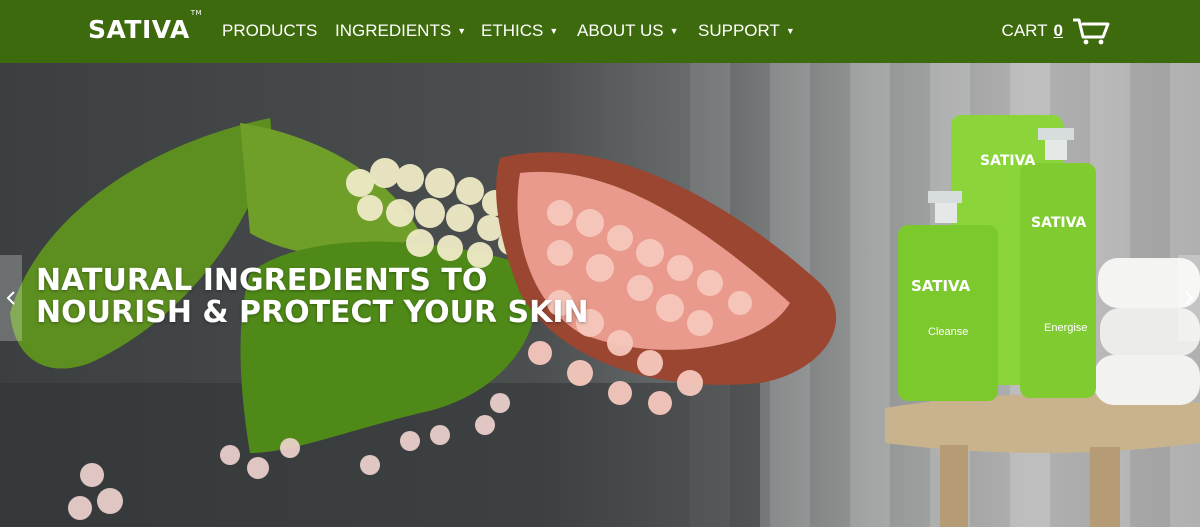  I want to click on nav-ethics: ETHICS ▼, so click(519, 31).